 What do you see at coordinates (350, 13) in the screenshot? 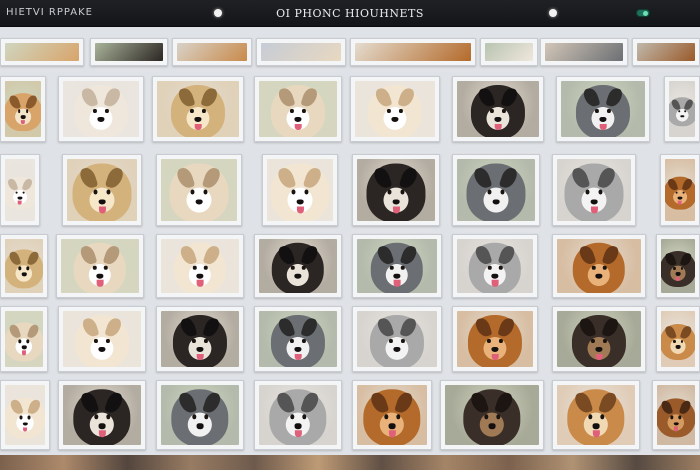
I see `title-bar: HIETVI RPPAKE OI PHONC HIOUHNETS` at bounding box center [350, 13].